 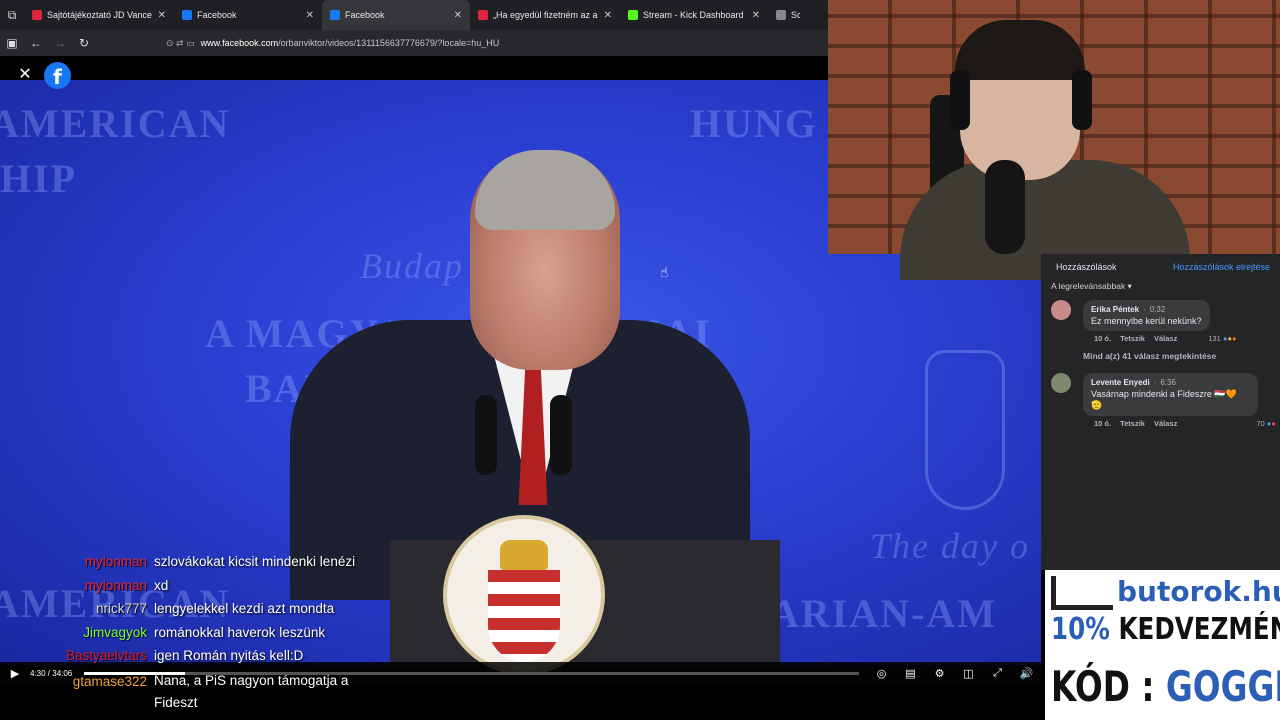 What do you see at coordinates (950, 546) in the screenshot?
I see `bg-text: The day o` at bounding box center [950, 546].